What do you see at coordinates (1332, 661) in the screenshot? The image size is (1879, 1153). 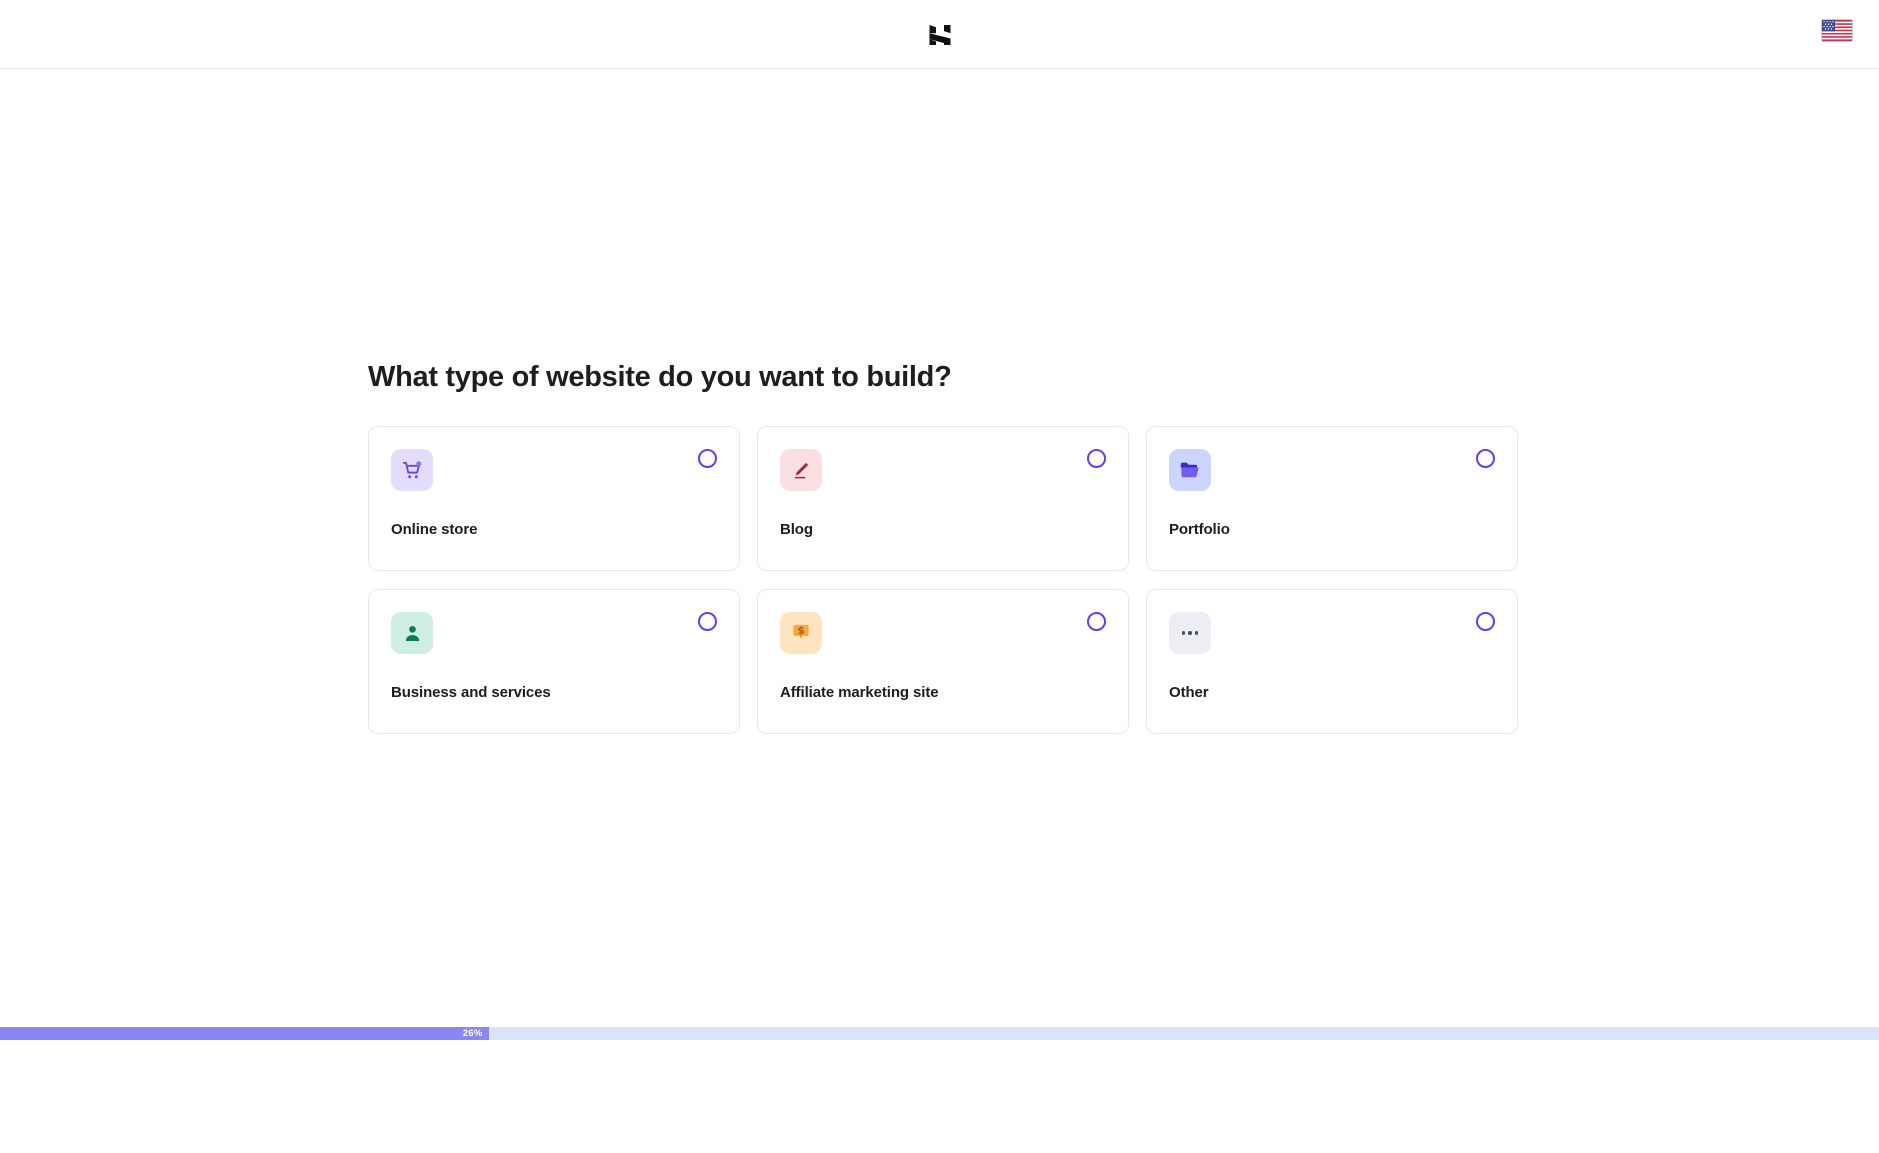 I see `option-card-other: Other` at bounding box center [1332, 661].